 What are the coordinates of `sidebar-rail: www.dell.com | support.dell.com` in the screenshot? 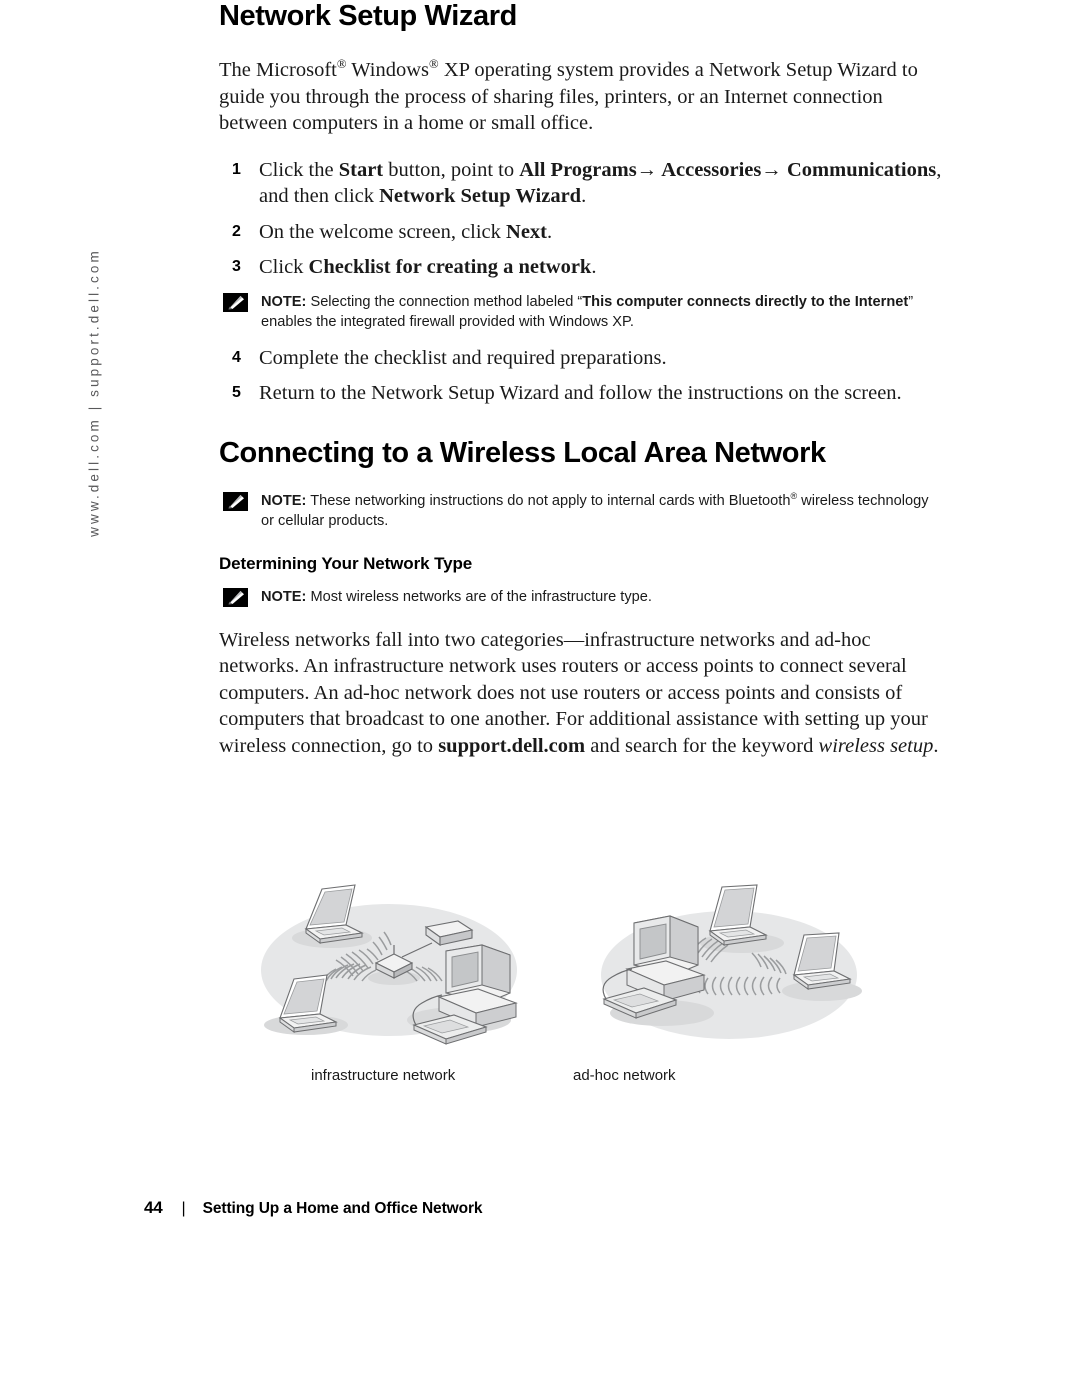 It's located at (75, 698).